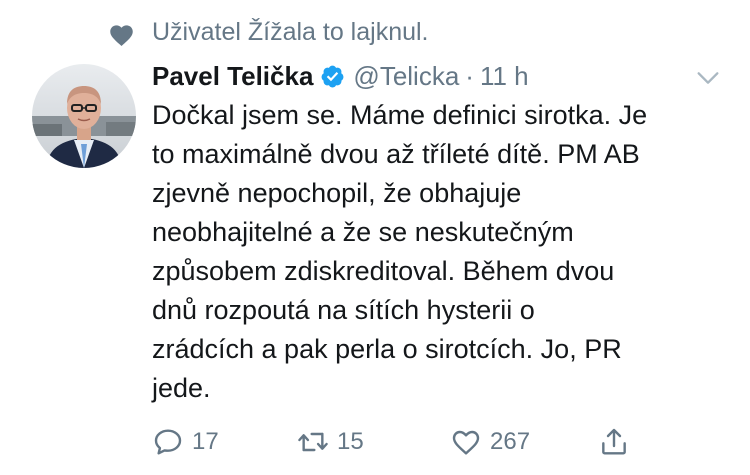  I want to click on tweet-text-line: zjevně nepochopil, že obhajuje, so click(337, 193).